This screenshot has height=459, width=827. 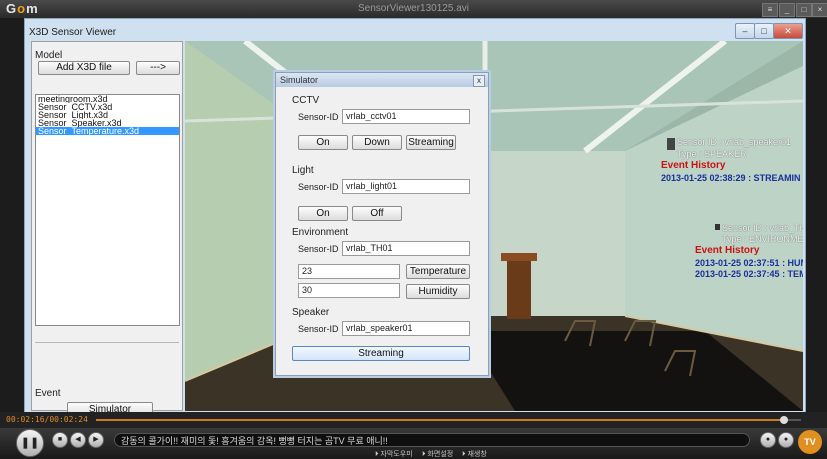 What do you see at coordinates (377, 213) in the screenshot?
I see `light-off-button: Off` at bounding box center [377, 213].